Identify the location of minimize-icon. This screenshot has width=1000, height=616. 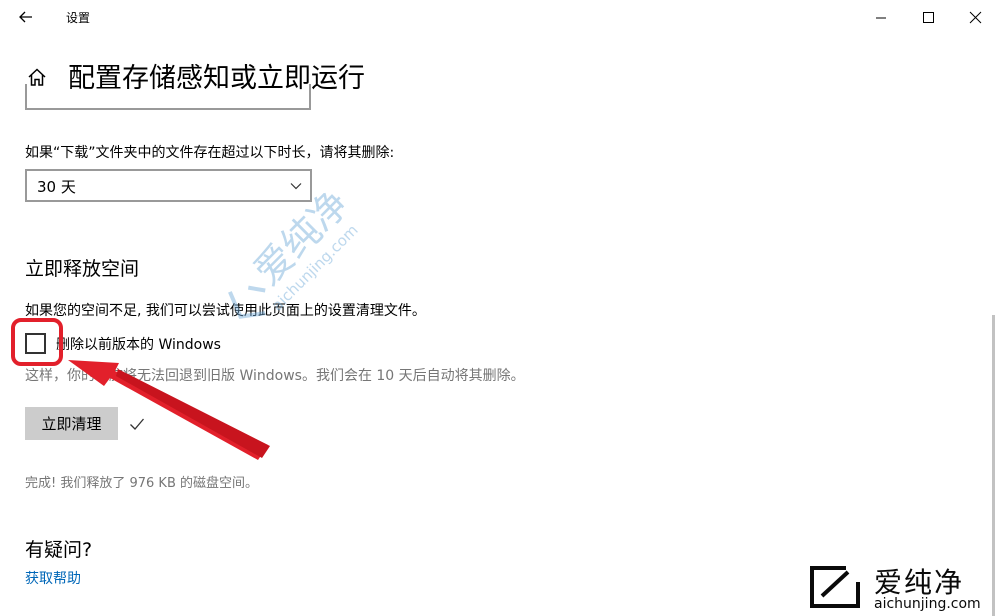
(881, 18).